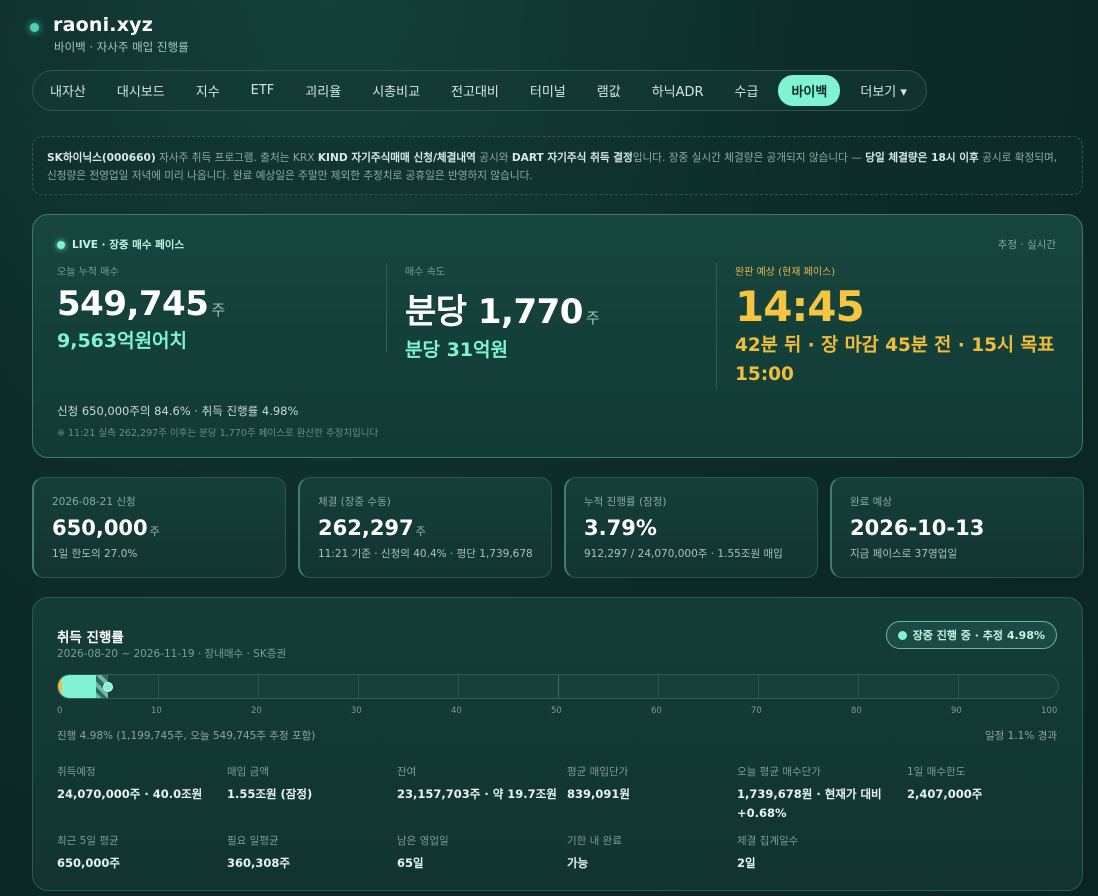 The height and width of the screenshot is (896, 1098). I want to click on nav-item-my-assets: 내자산, so click(68, 90).